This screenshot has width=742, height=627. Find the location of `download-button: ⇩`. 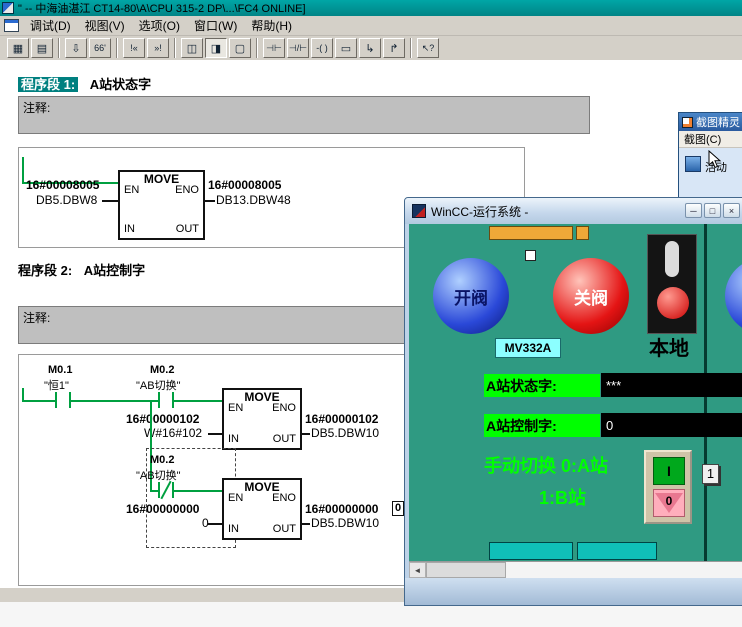

download-button: ⇩ is located at coordinates (76, 48).